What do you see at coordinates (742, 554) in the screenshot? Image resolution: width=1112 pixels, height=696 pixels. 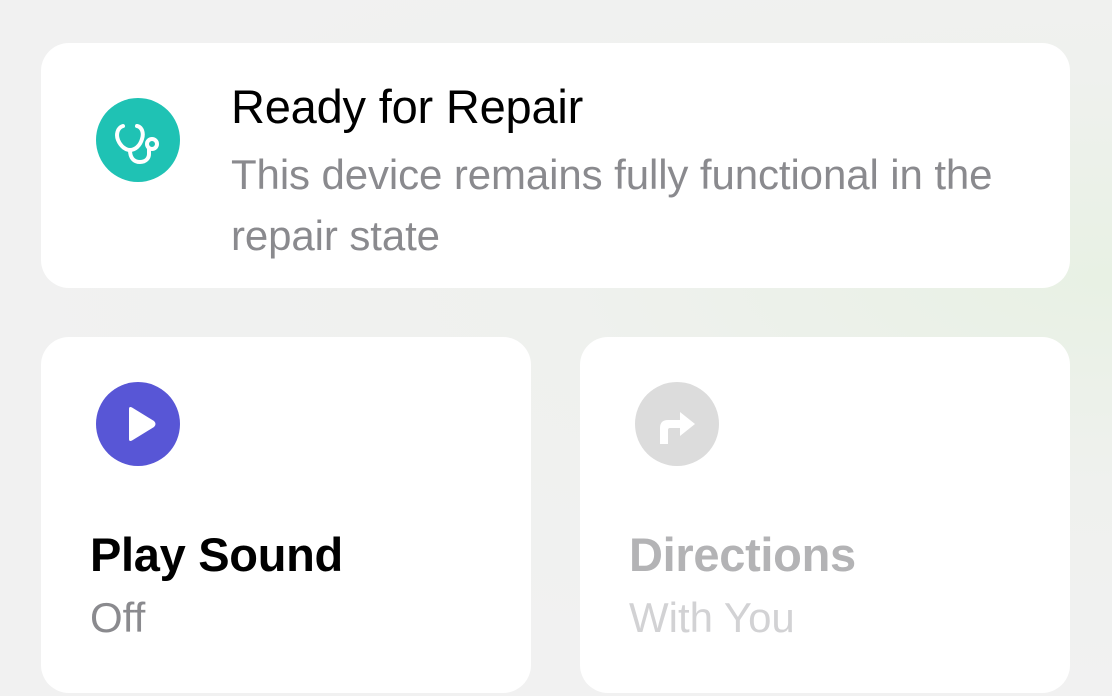 I see `directions-title: Directions` at bounding box center [742, 554].